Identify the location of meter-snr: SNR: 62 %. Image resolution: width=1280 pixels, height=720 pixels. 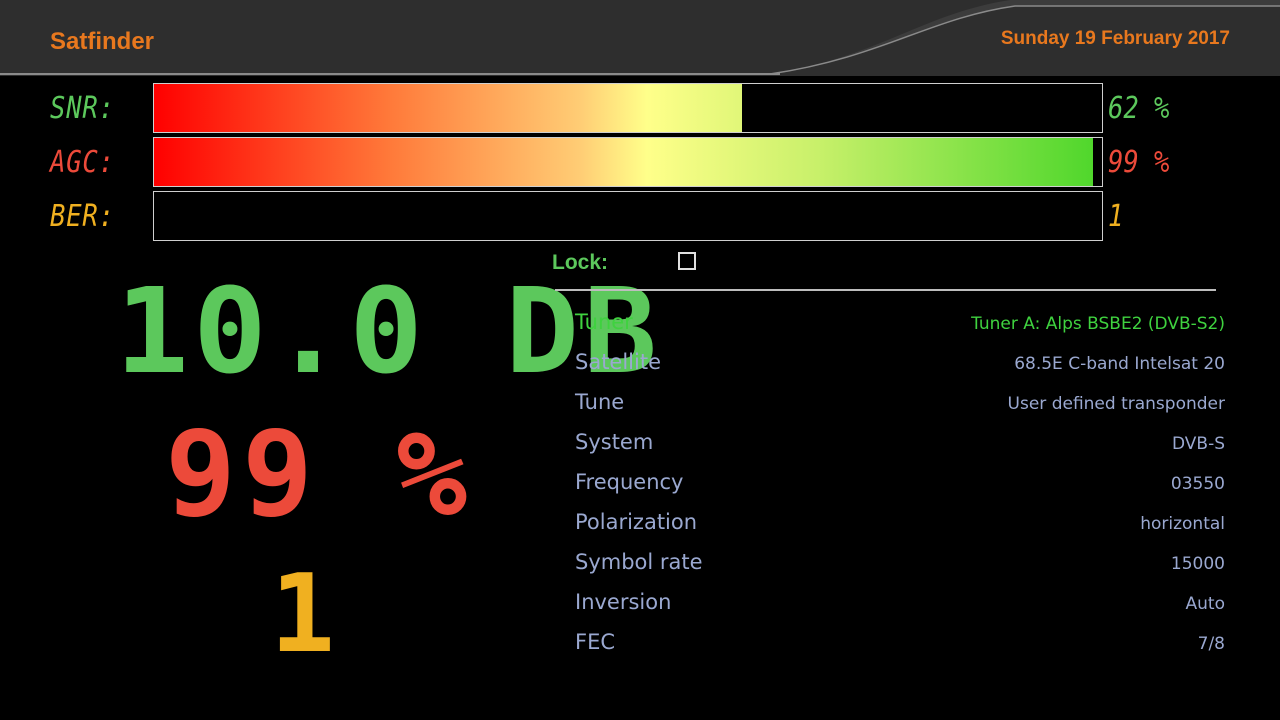
(640, 108).